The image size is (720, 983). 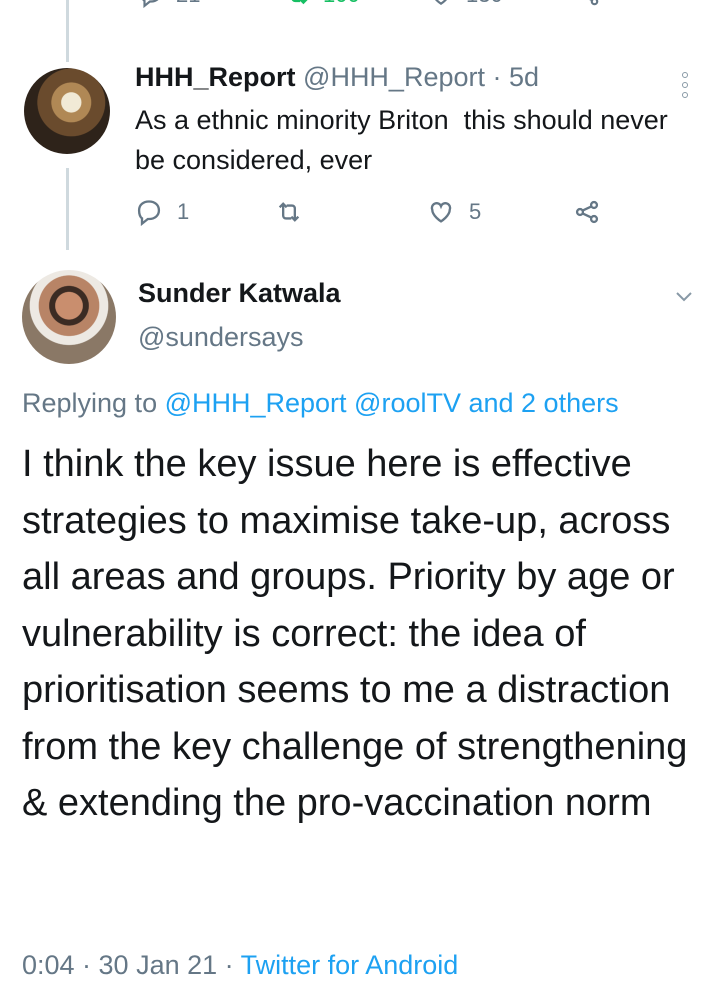 I want to click on prev-retweet-action: 100, so click(x=322, y=4).